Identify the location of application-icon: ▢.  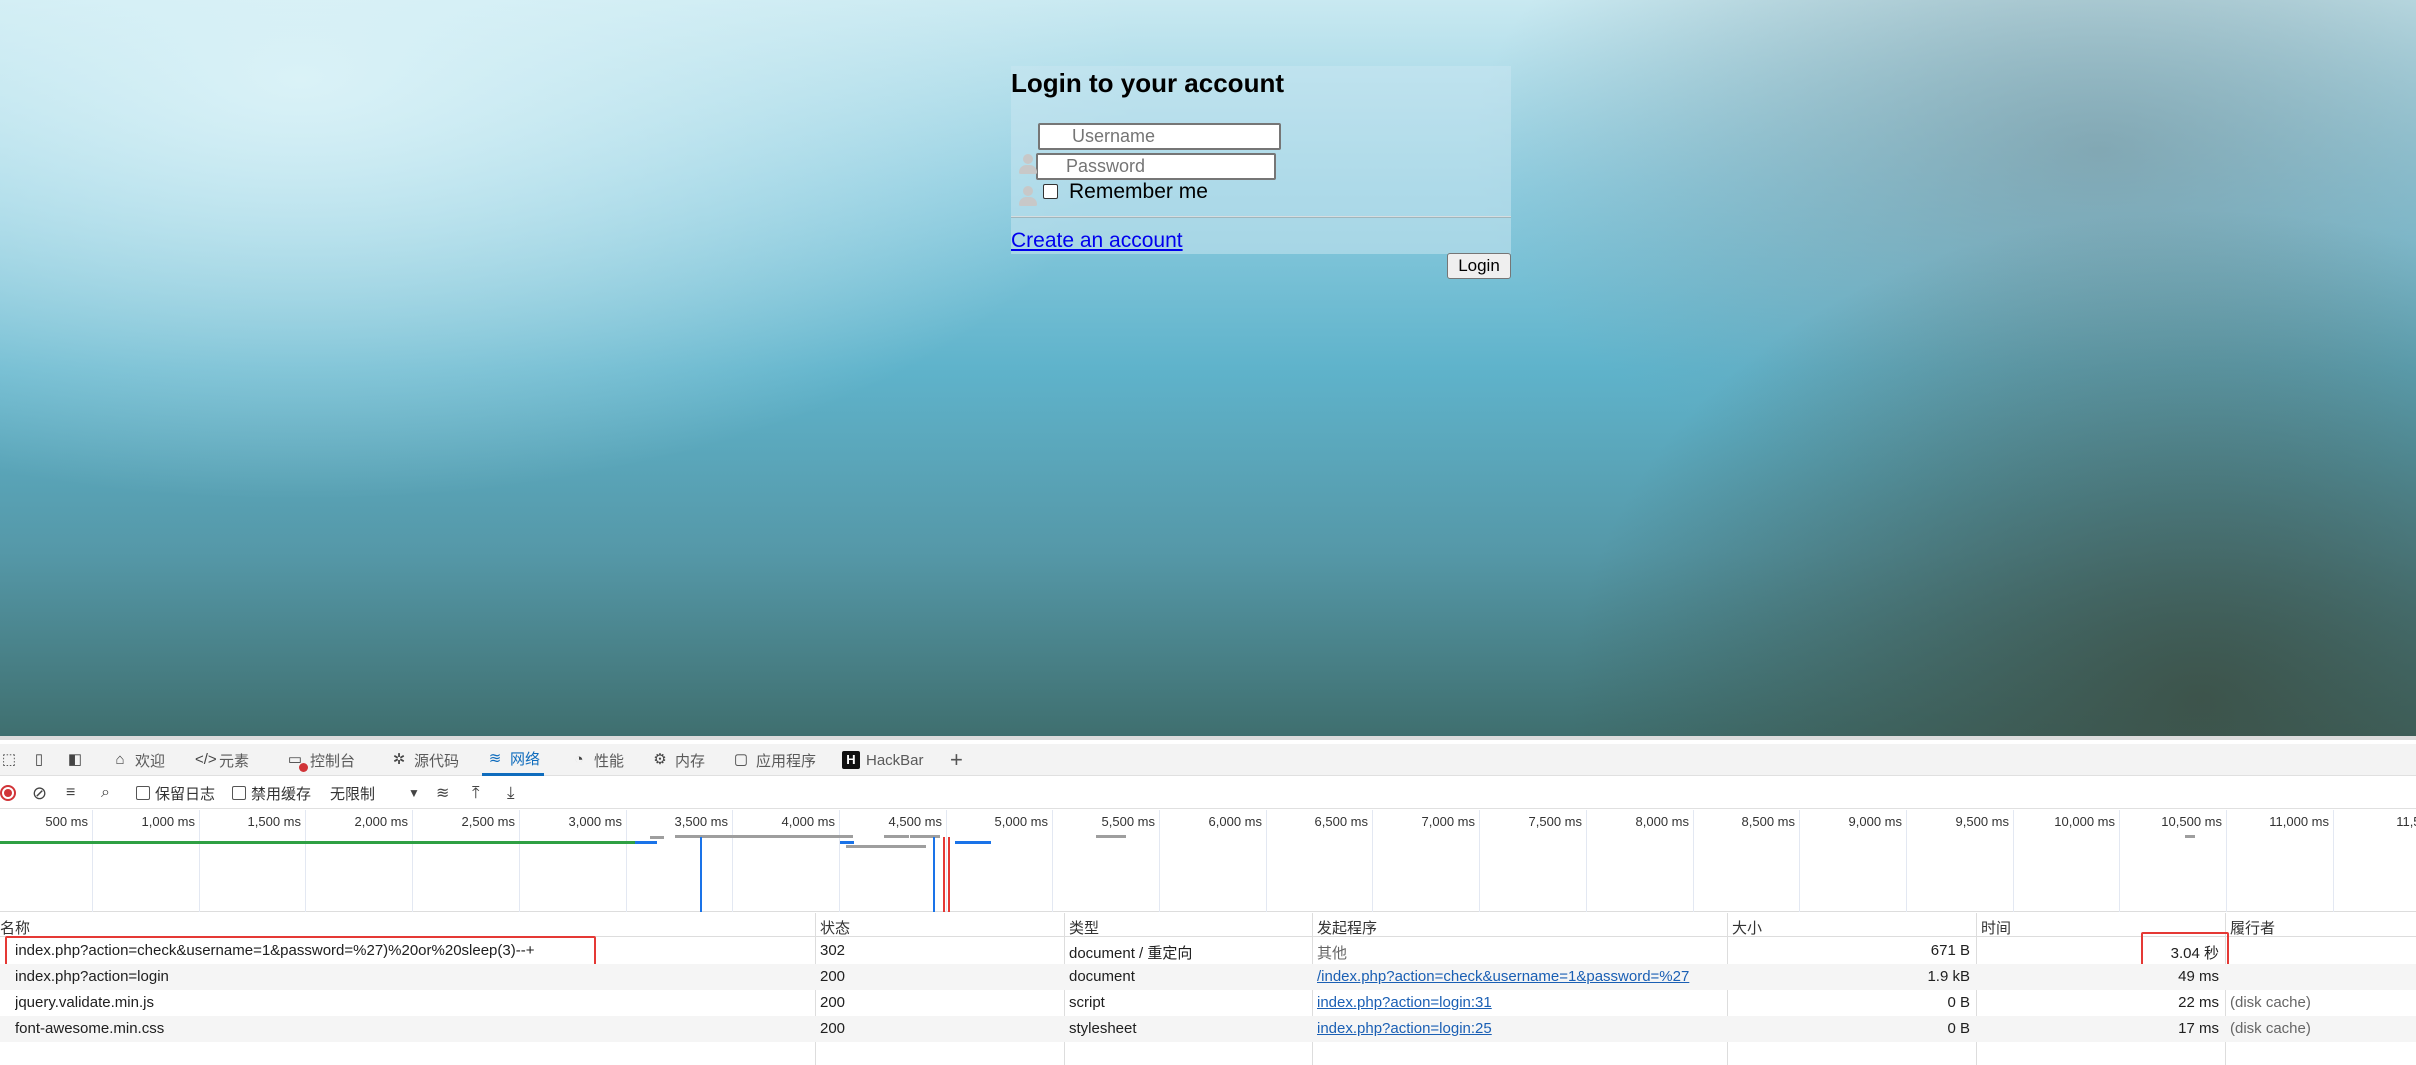
(741, 759).